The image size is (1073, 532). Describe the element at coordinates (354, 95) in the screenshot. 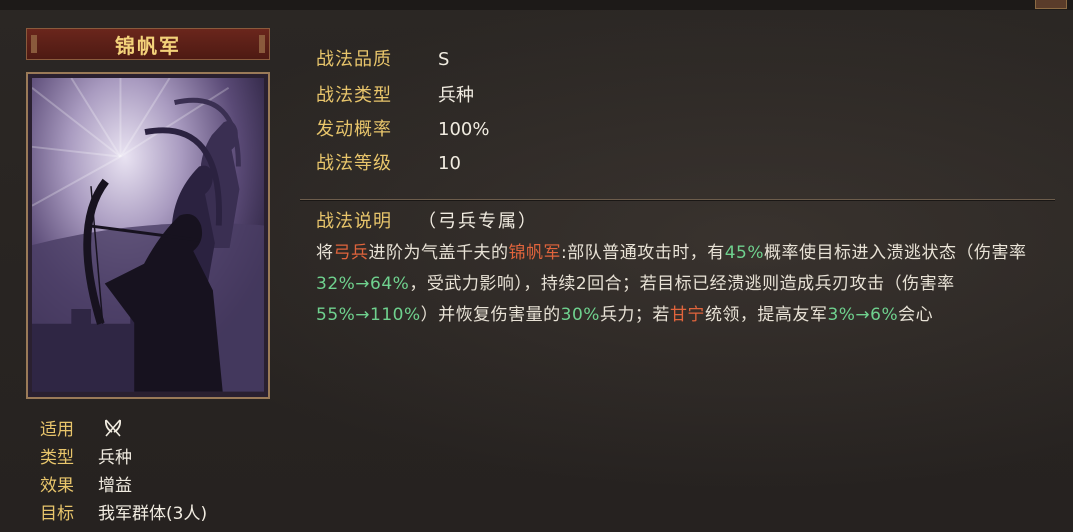

I see `info-label: 战法类型` at that location.